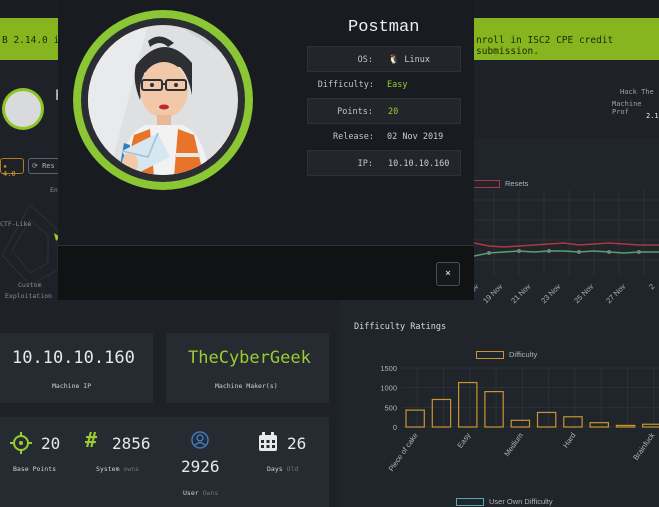 This screenshot has width=659, height=507. Describe the element at coordinates (118, 469) in the screenshot. I see `system-owns-label: System owns` at that location.